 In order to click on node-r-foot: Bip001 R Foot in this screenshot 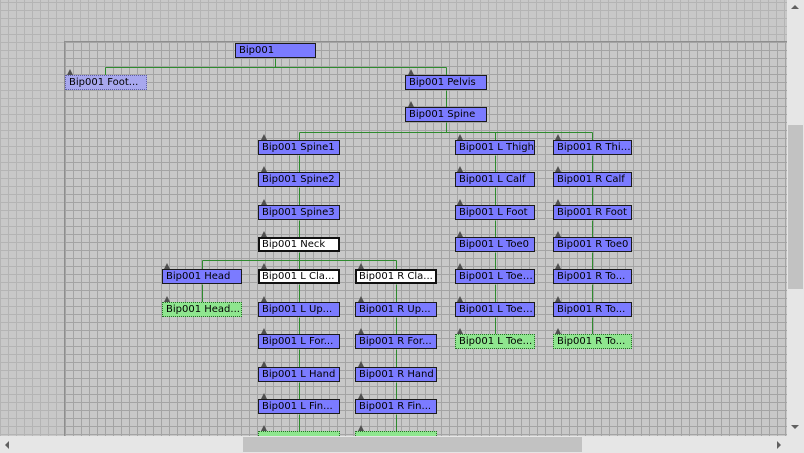, I will do `click(592, 212)`.